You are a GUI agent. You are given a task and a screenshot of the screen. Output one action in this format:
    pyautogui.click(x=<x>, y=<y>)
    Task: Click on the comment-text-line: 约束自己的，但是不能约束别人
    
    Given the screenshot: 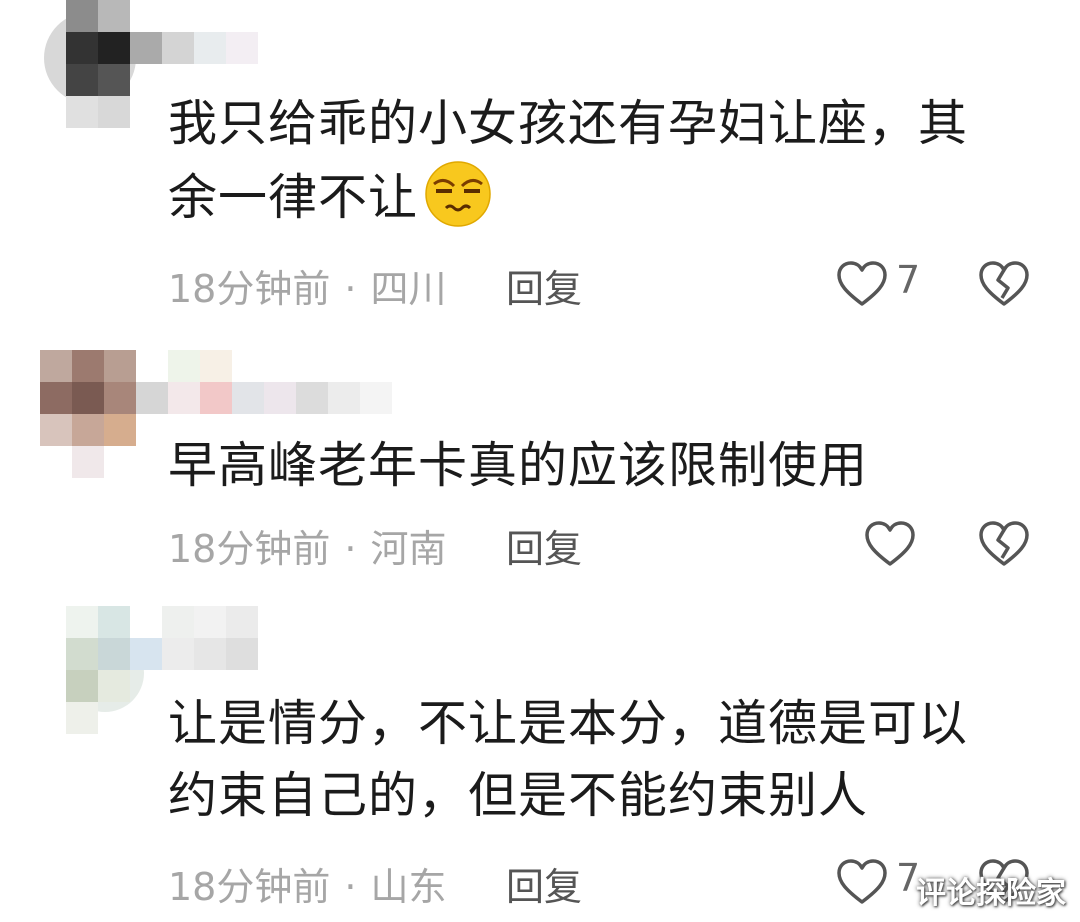 What is the action you would take?
    pyautogui.click(x=518, y=795)
    